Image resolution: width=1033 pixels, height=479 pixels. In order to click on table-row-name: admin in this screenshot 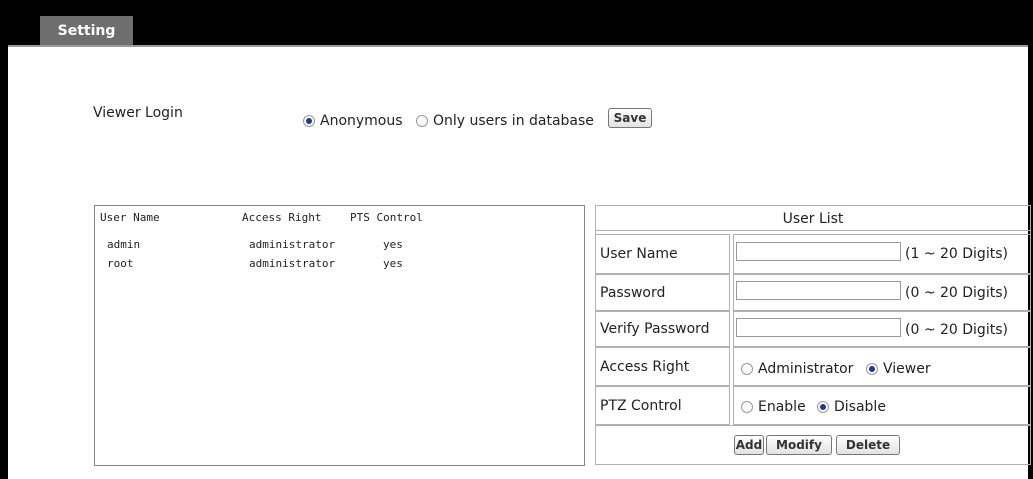, I will do `click(123, 244)`.